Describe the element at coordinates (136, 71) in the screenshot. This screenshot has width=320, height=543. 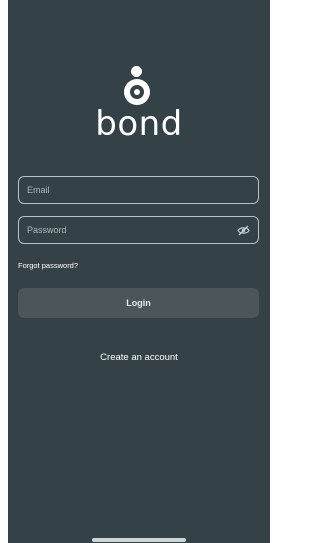
I see `logo-dot` at that location.